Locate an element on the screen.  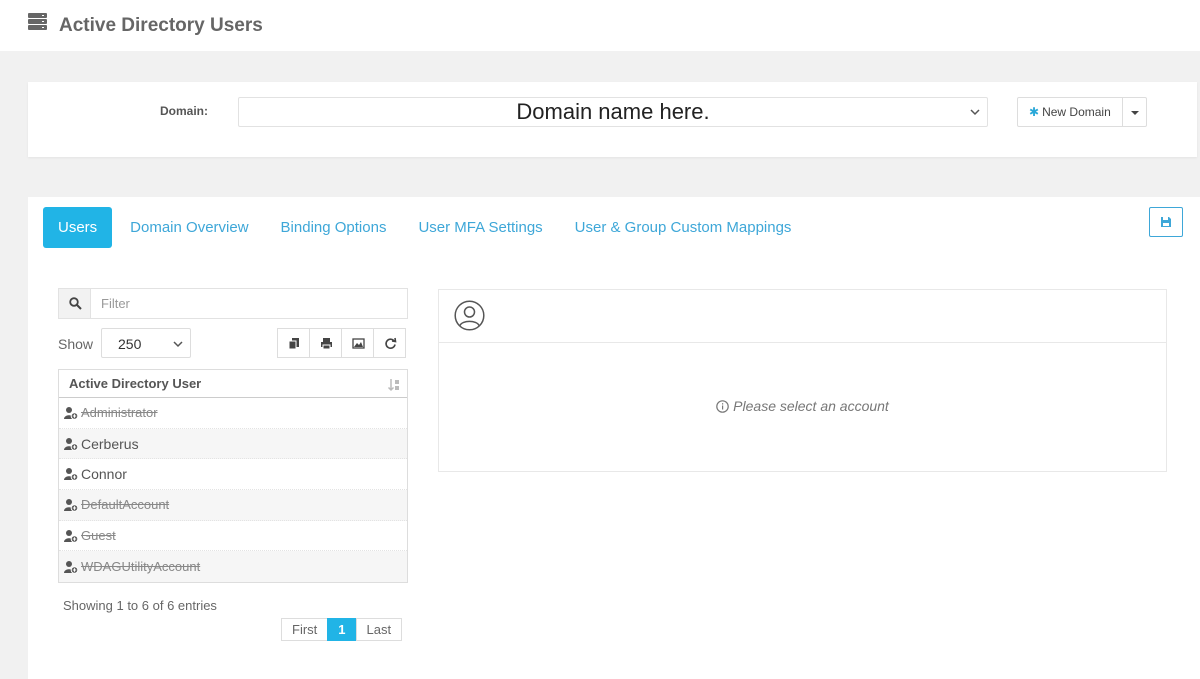
filter-box is located at coordinates (233, 303).